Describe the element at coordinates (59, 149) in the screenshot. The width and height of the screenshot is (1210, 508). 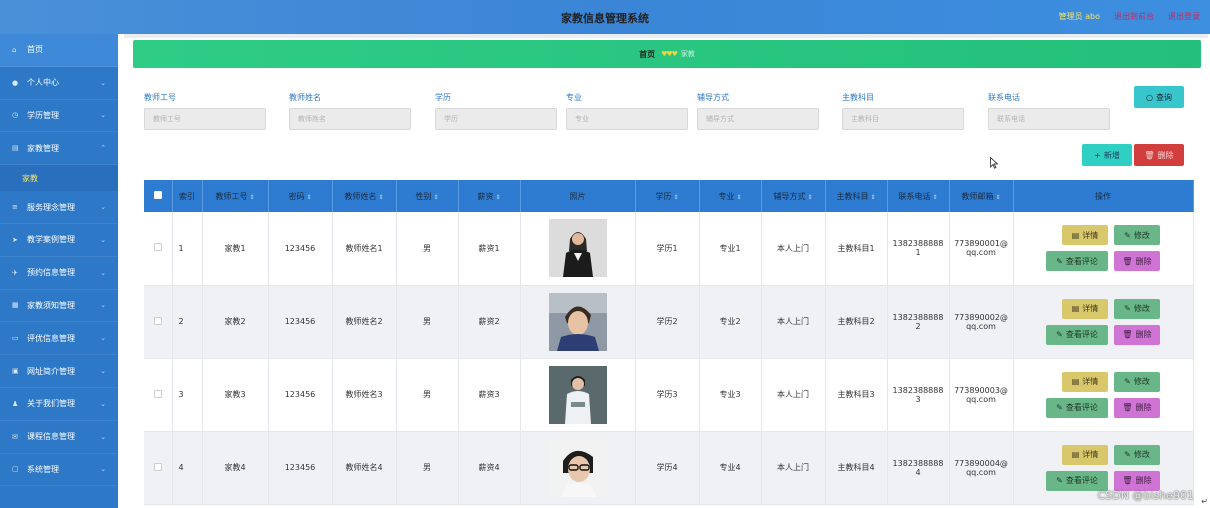
I see `sidebar-item-tutor: ▤ 家教管理 ⌃` at that location.